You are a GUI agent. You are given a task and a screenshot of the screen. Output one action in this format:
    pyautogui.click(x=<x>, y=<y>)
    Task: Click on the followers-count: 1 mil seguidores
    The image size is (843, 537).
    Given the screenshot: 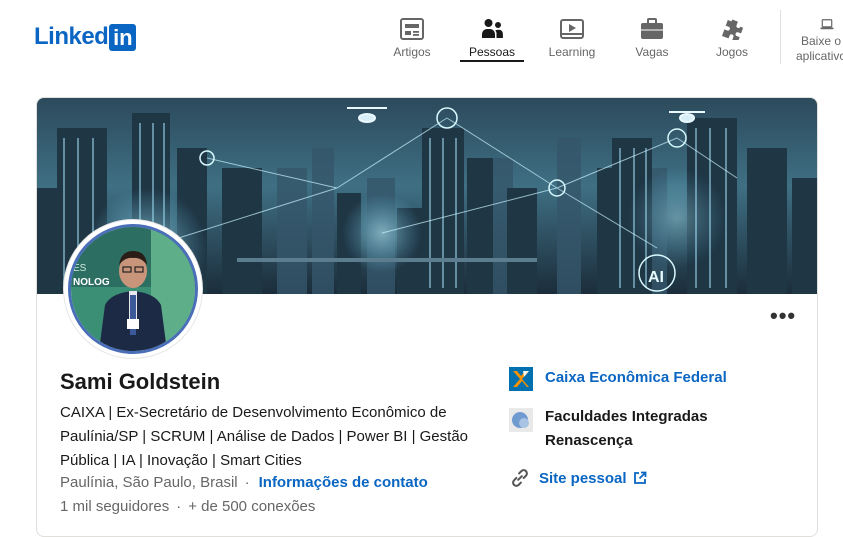 What is the action you would take?
    pyautogui.click(x=114, y=506)
    